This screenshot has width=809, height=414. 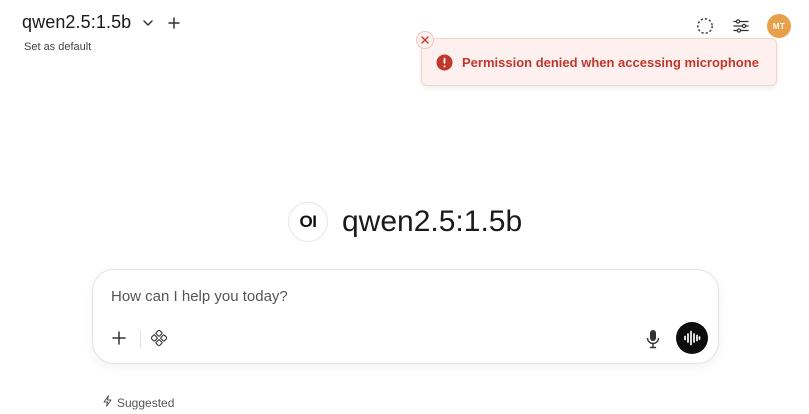 What do you see at coordinates (57, 47) in the screenshot?
I see `set-as-default-link: Set as default` at bounding box center [57, 47].